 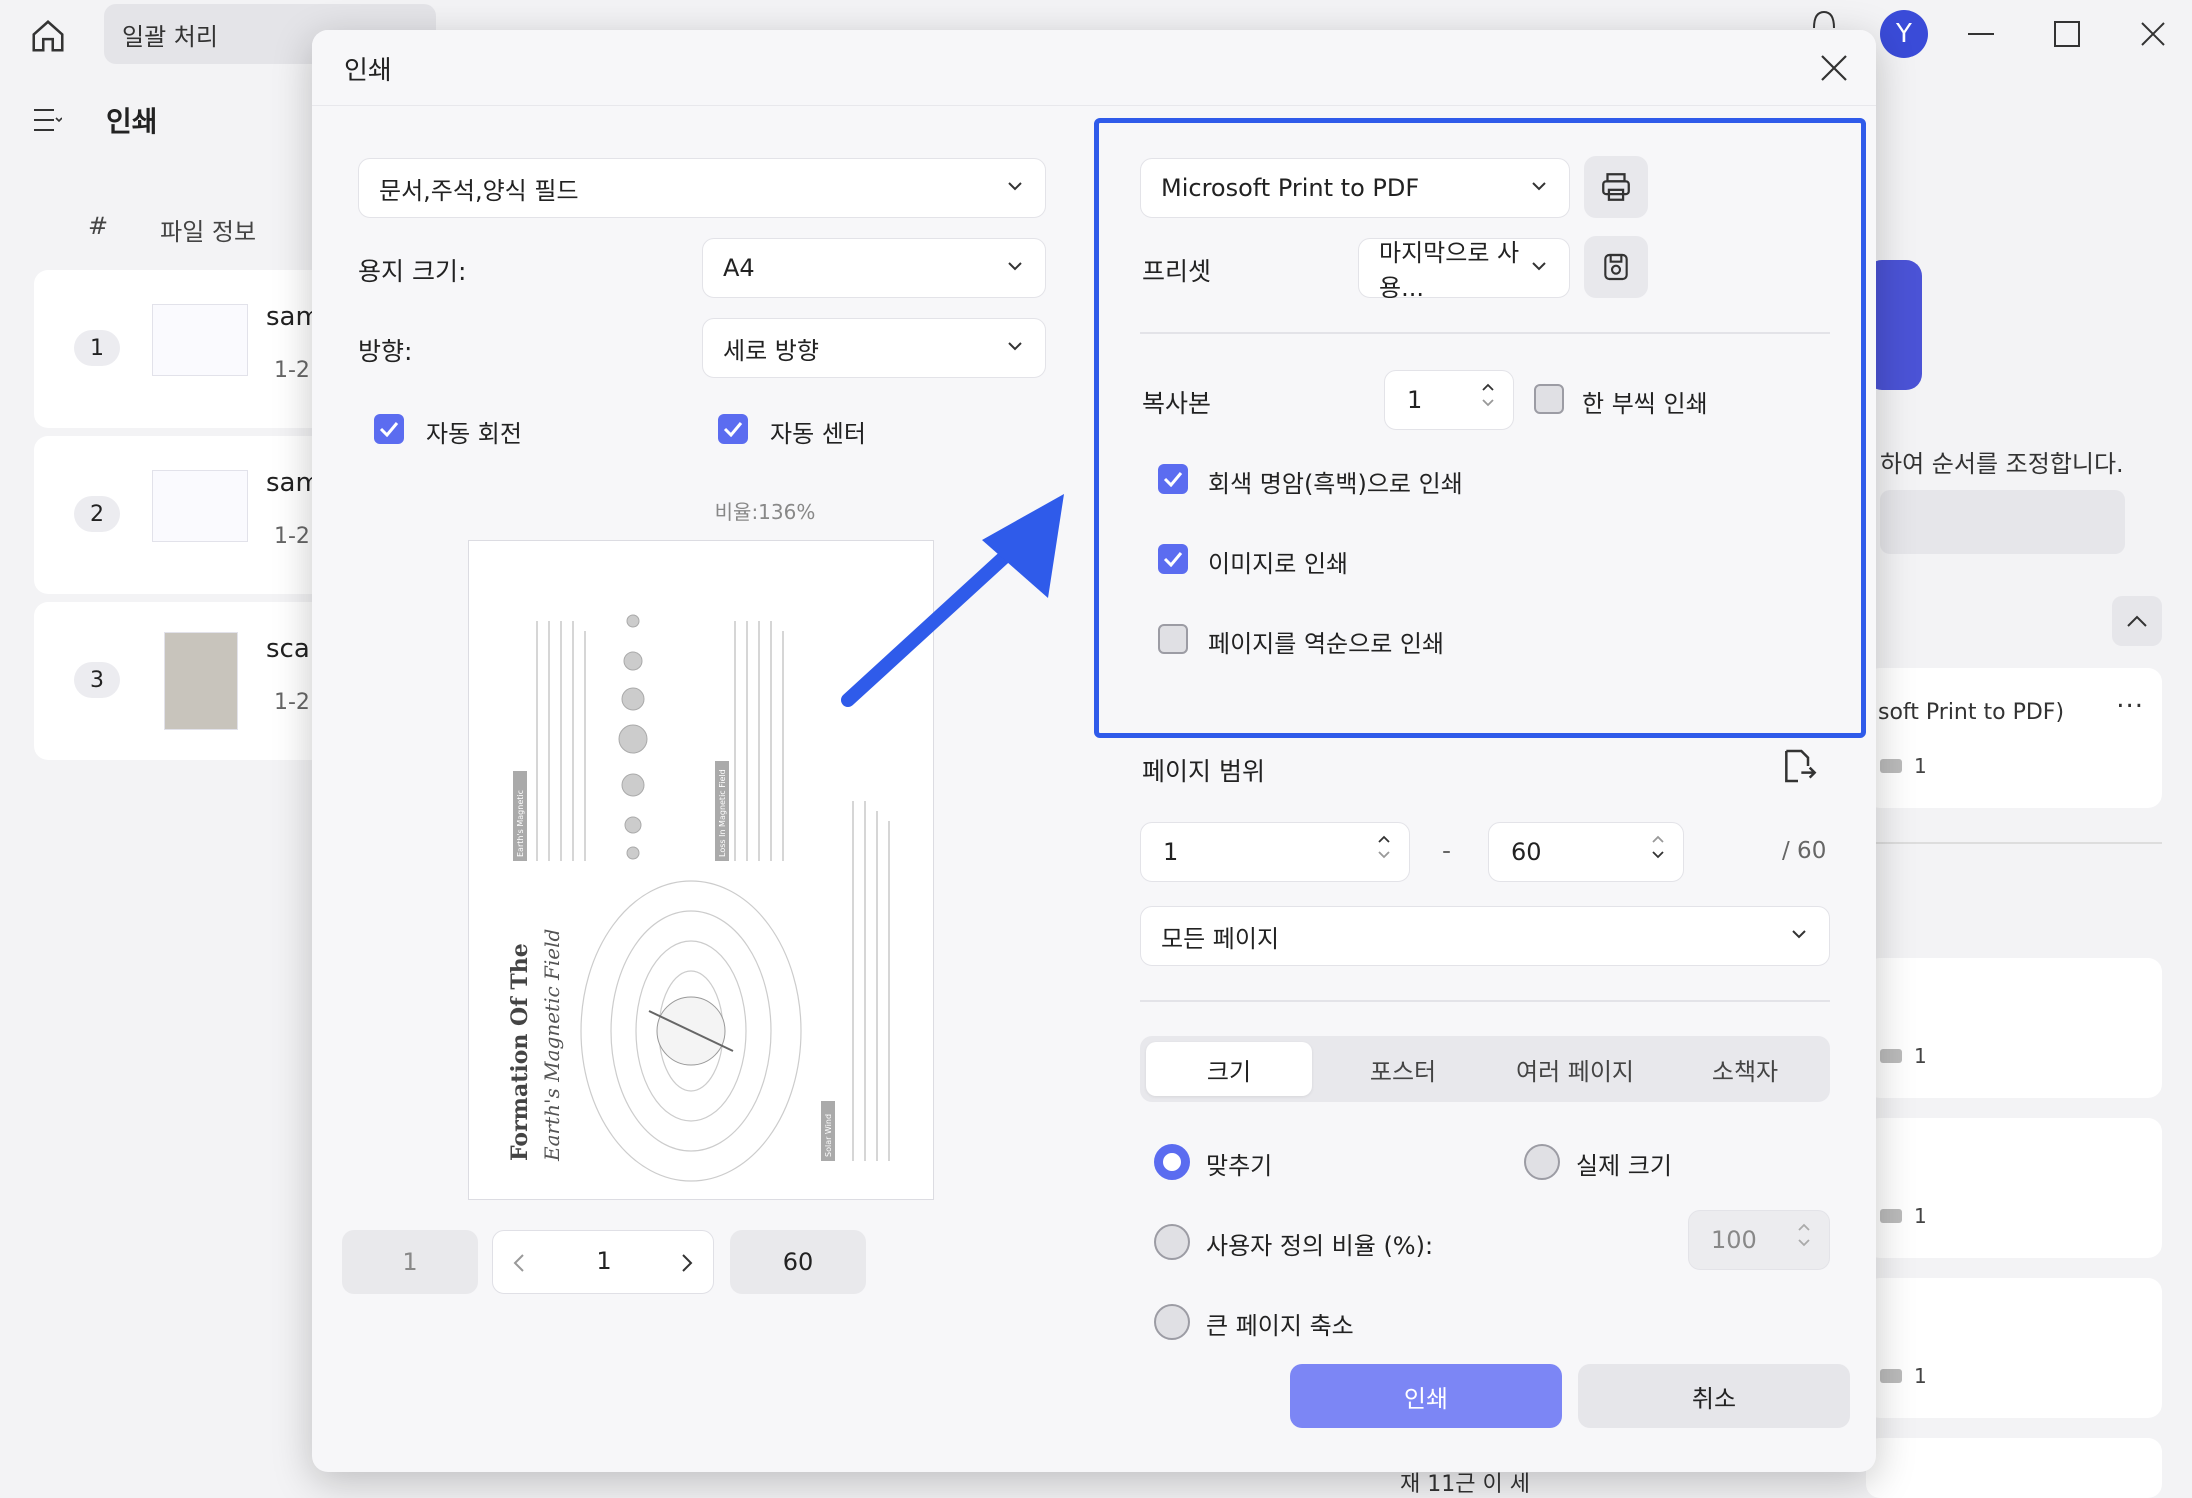 I want to click on range-dash: -, so click(x=1447, y=850).